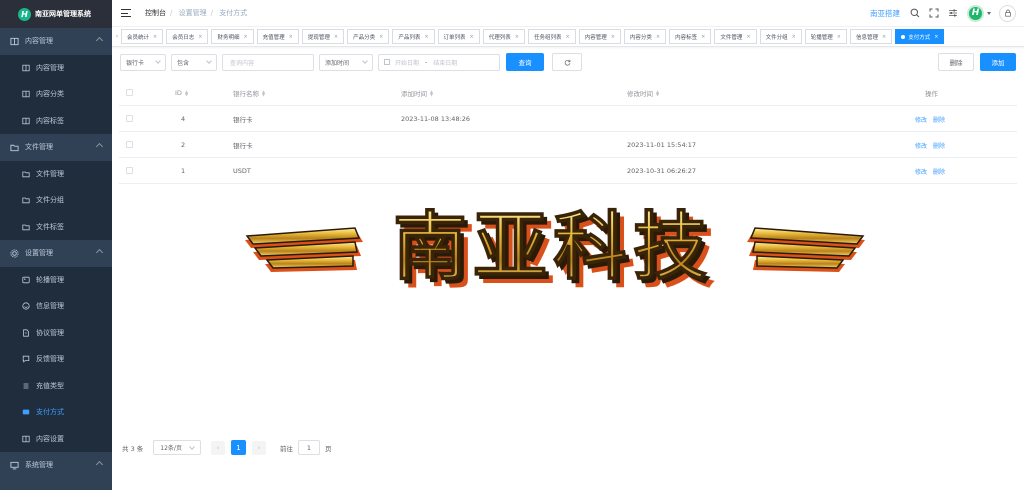  I want to click on tab-13: 文件管理 ×, so click(735, 36).